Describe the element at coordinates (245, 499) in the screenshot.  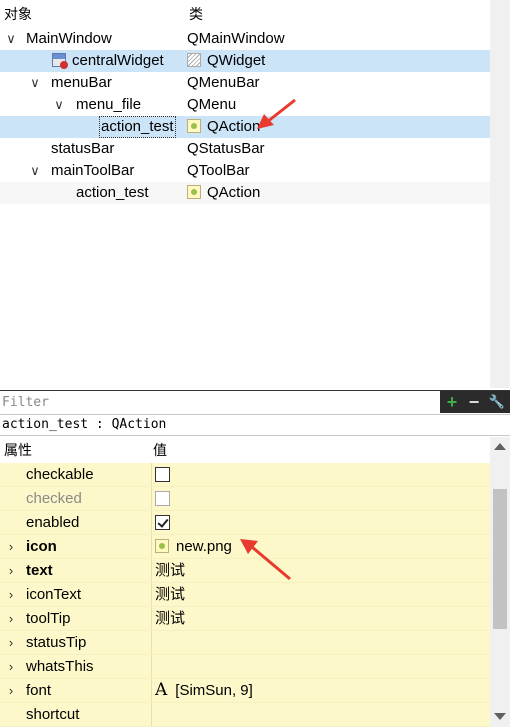
I see `prop-row-checked: checked` at that location.